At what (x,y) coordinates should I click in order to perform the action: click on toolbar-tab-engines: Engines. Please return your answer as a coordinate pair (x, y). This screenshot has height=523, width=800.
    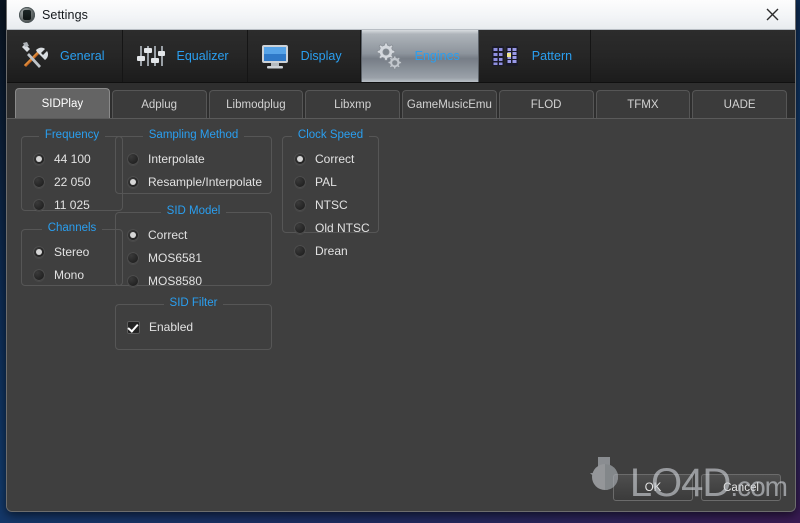
    Looking at the image, I should click on (419, 56).